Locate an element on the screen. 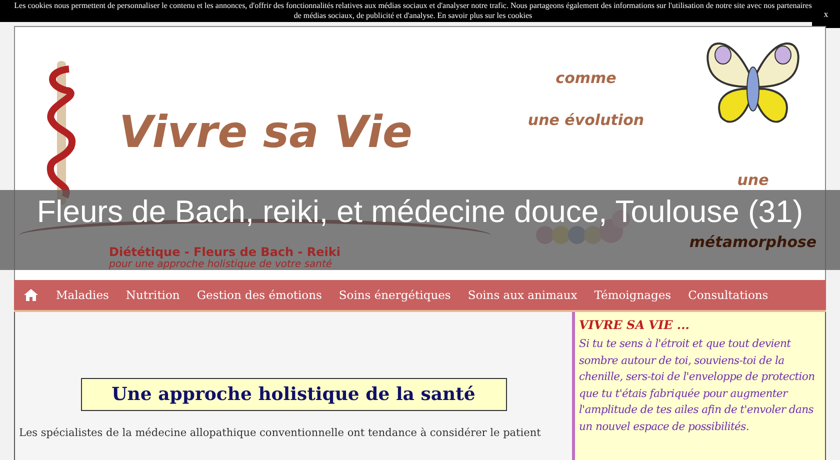  nav-link: Consultations is located at coordinates (728, 295).